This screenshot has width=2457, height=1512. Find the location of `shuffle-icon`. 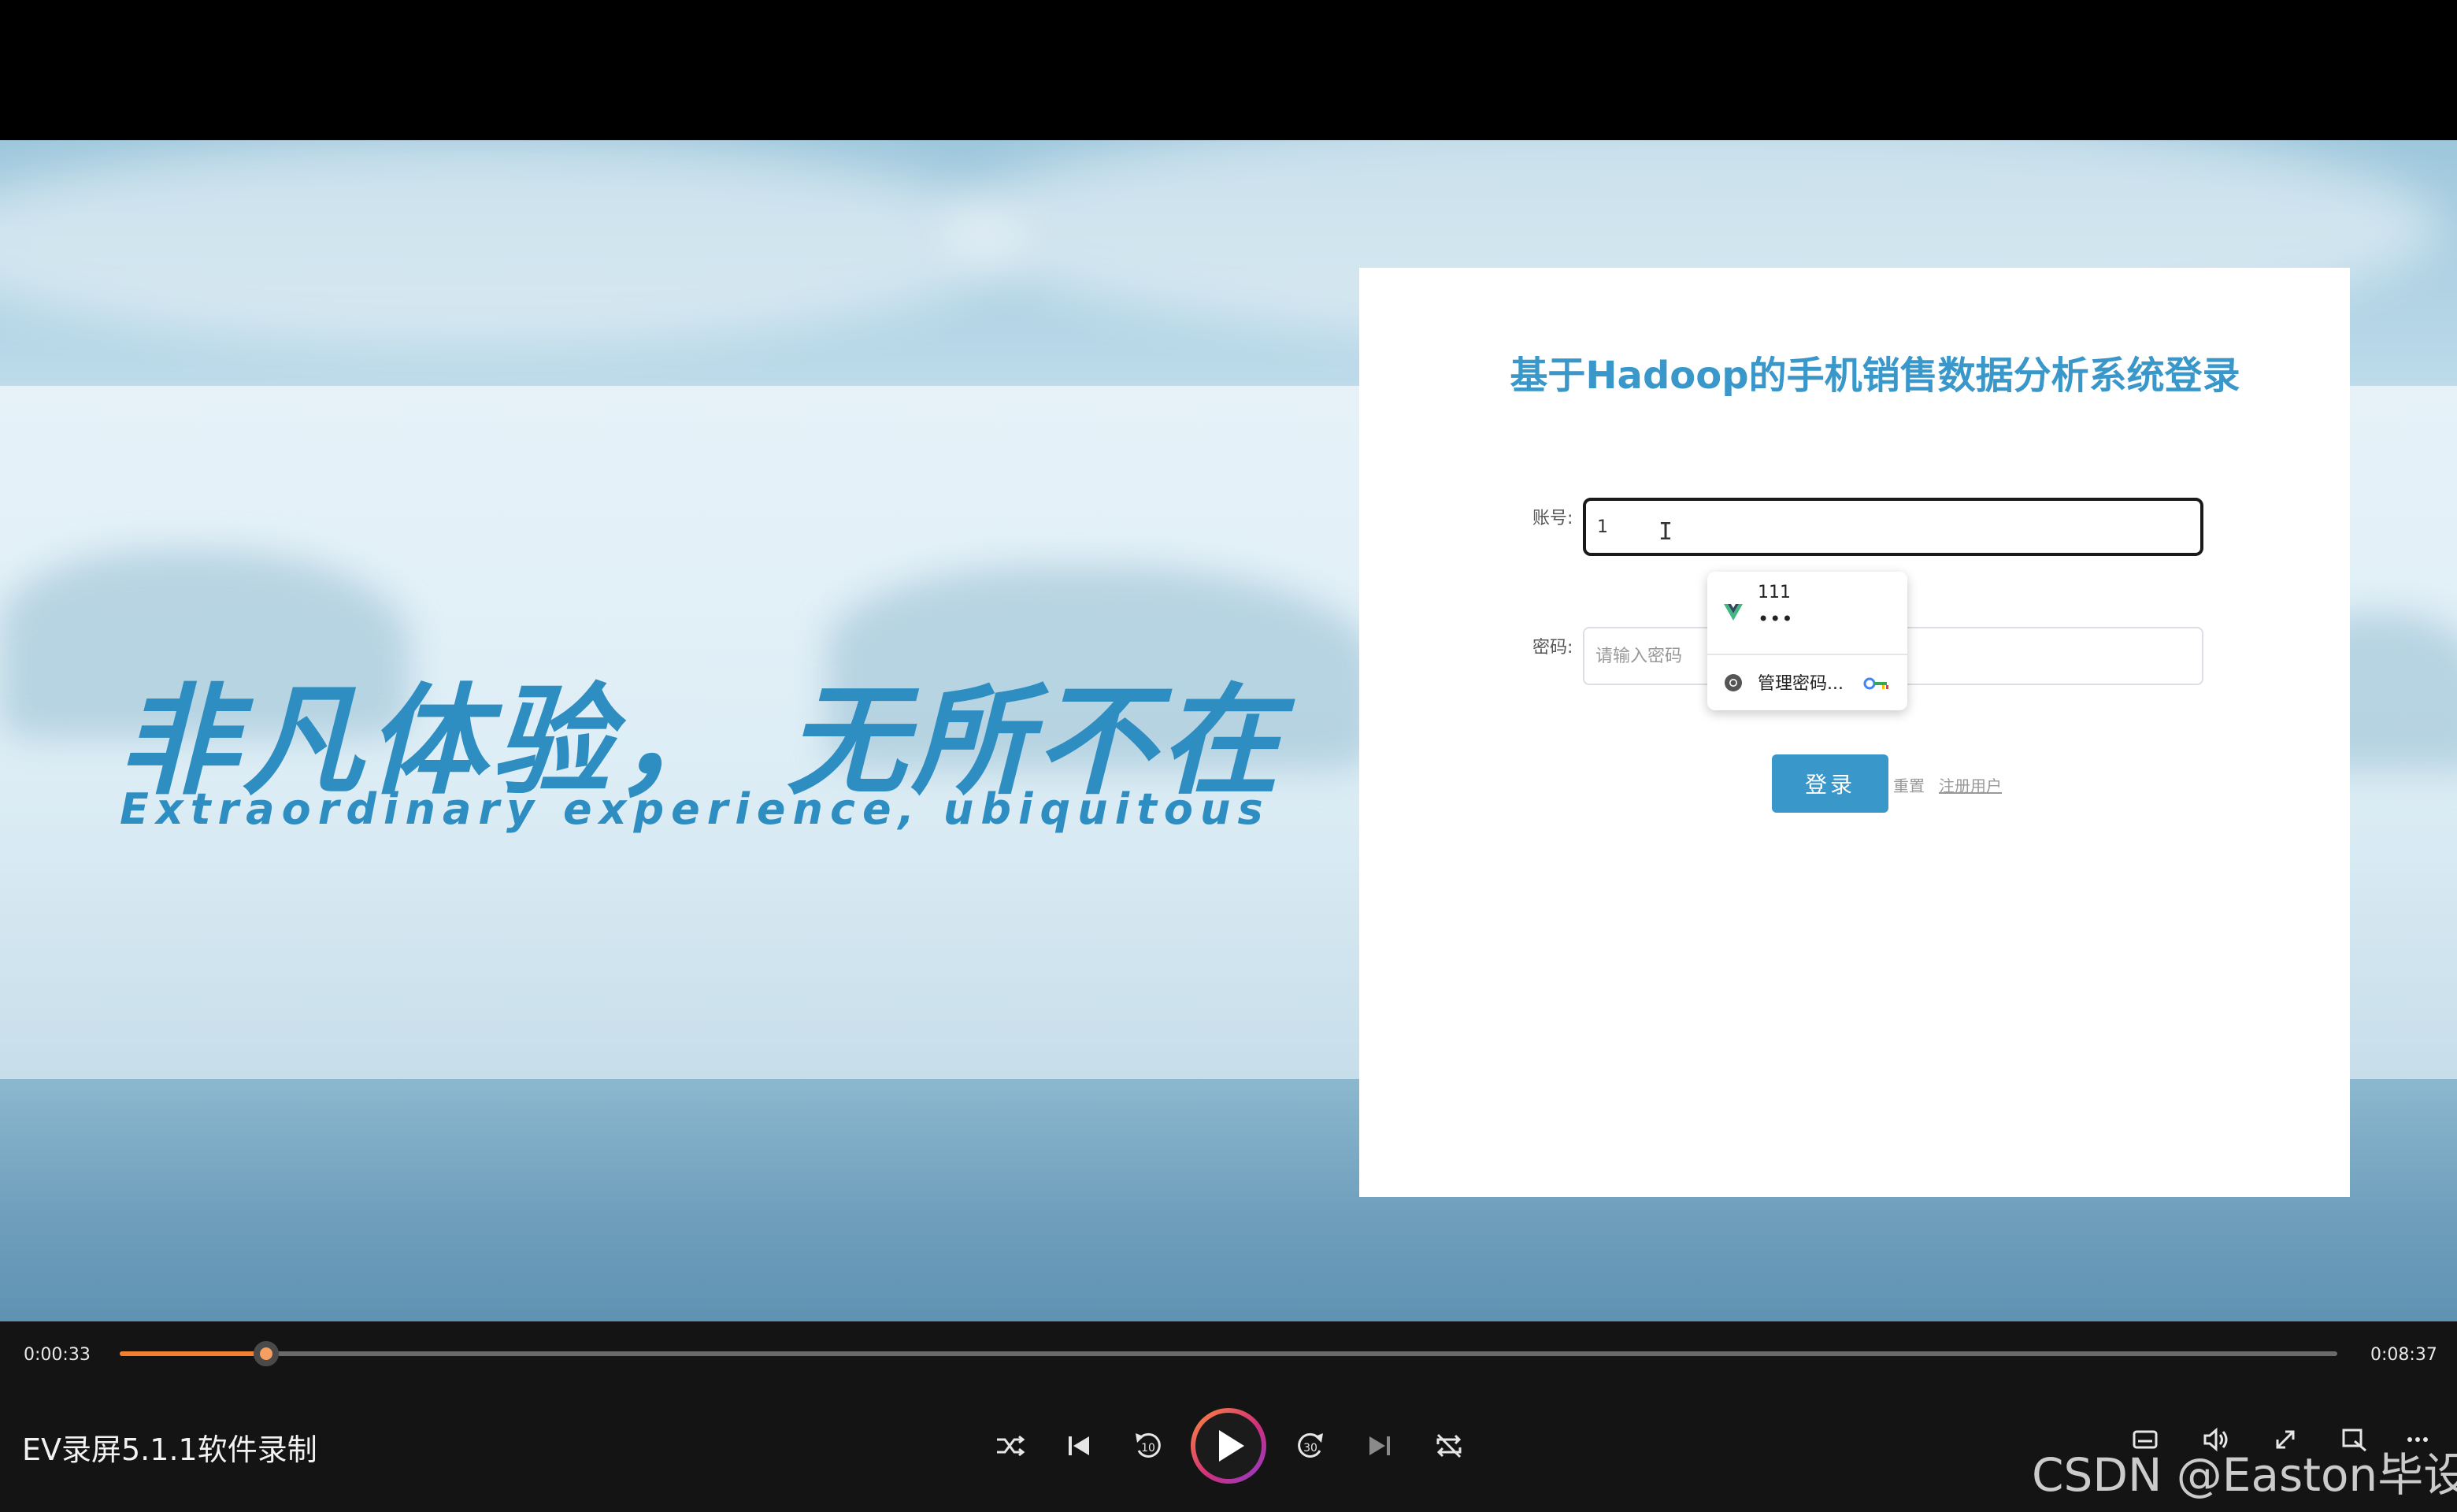

shuffle-icon is located at coordinates (1011, 1446).